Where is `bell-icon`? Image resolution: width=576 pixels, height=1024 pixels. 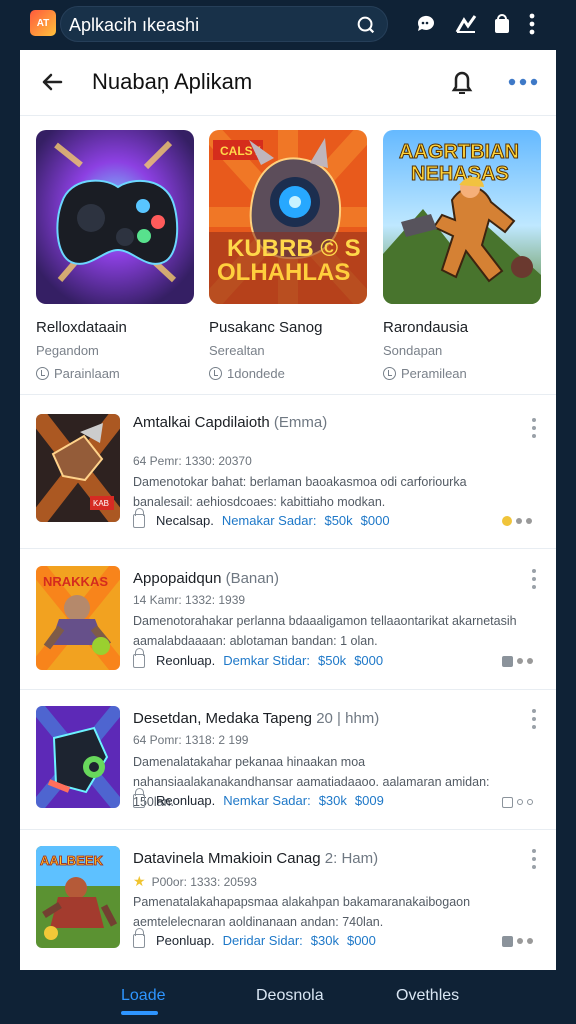
bell-icon is located at coordinates (462, 82).